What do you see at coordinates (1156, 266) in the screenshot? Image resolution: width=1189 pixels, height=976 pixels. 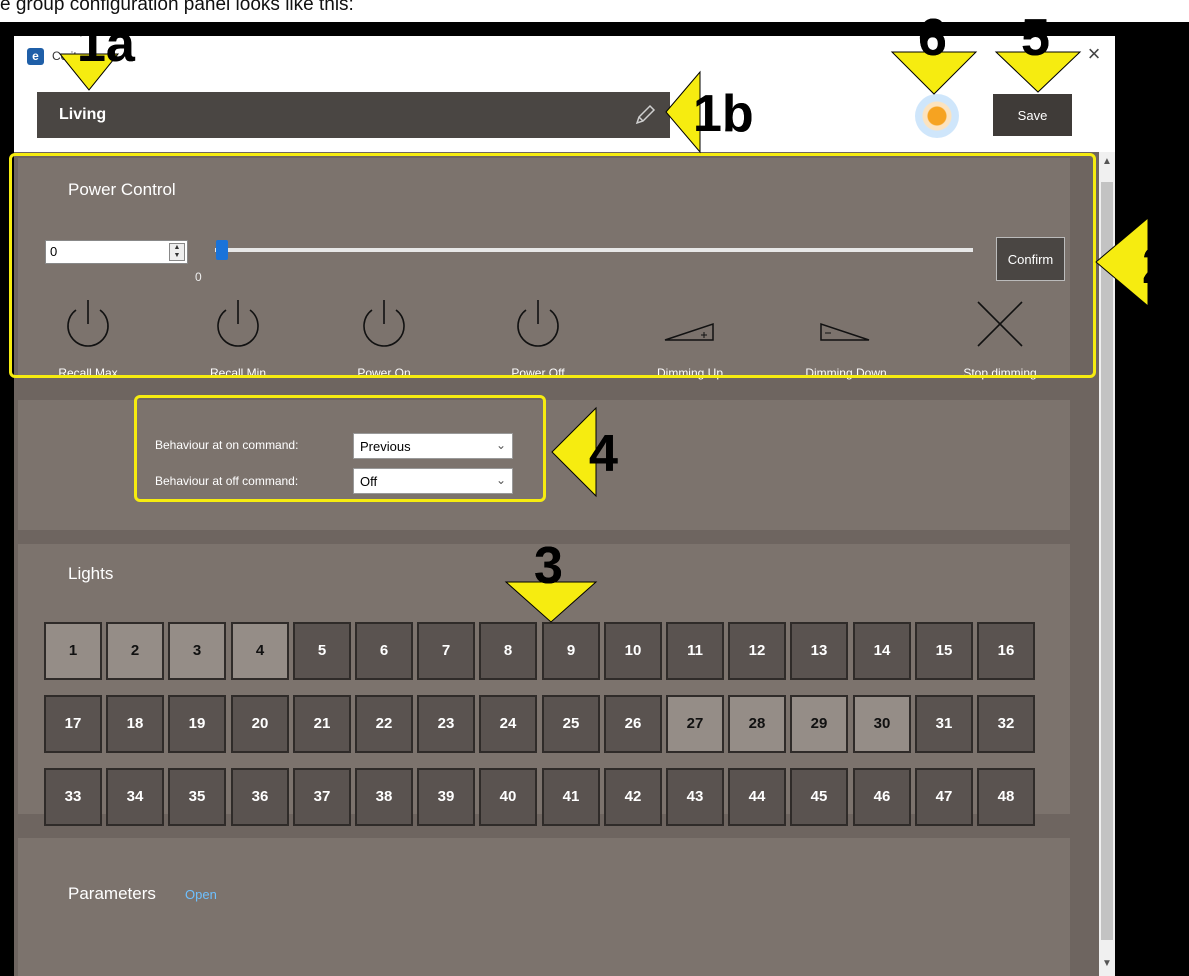 I see `callout-2: 2` at bounding box center [1156, 266].